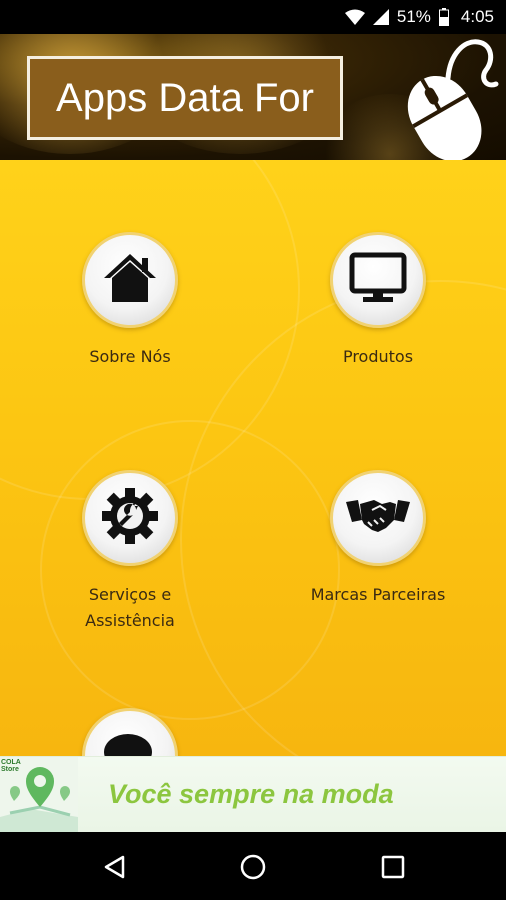 This screenshot has height=900, width=506. I want to click on menu-label-marcas-parceiras: Marcas Parceiras, so click(378, 594).